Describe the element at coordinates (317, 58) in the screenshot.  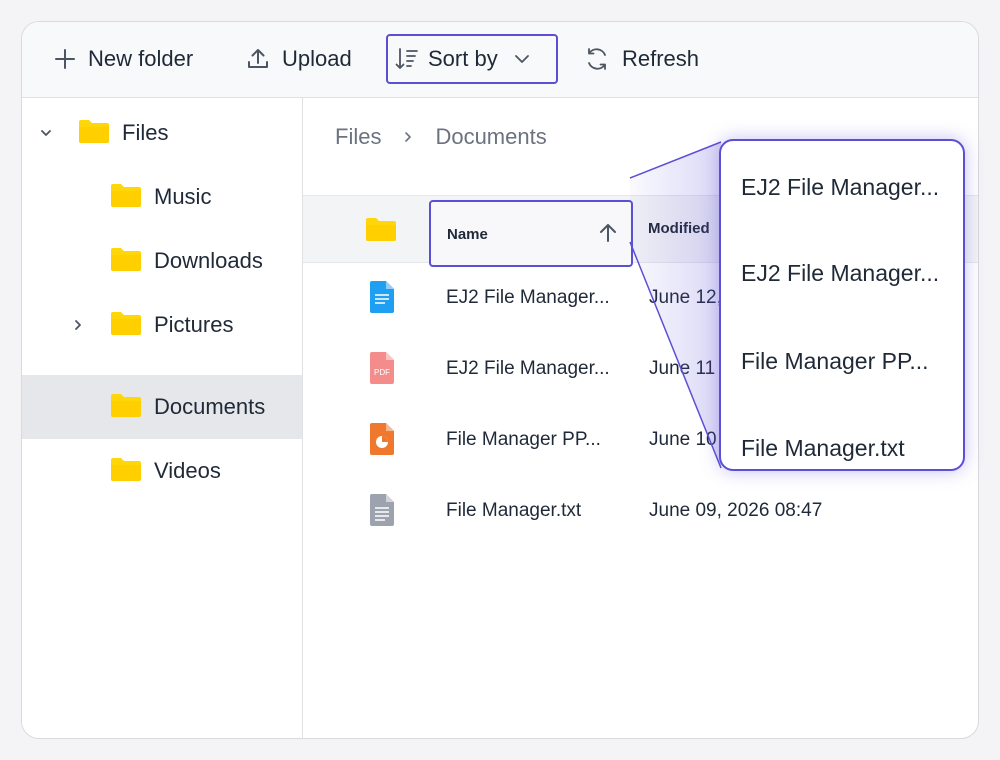
I see `upload-label: Upload` at that location.